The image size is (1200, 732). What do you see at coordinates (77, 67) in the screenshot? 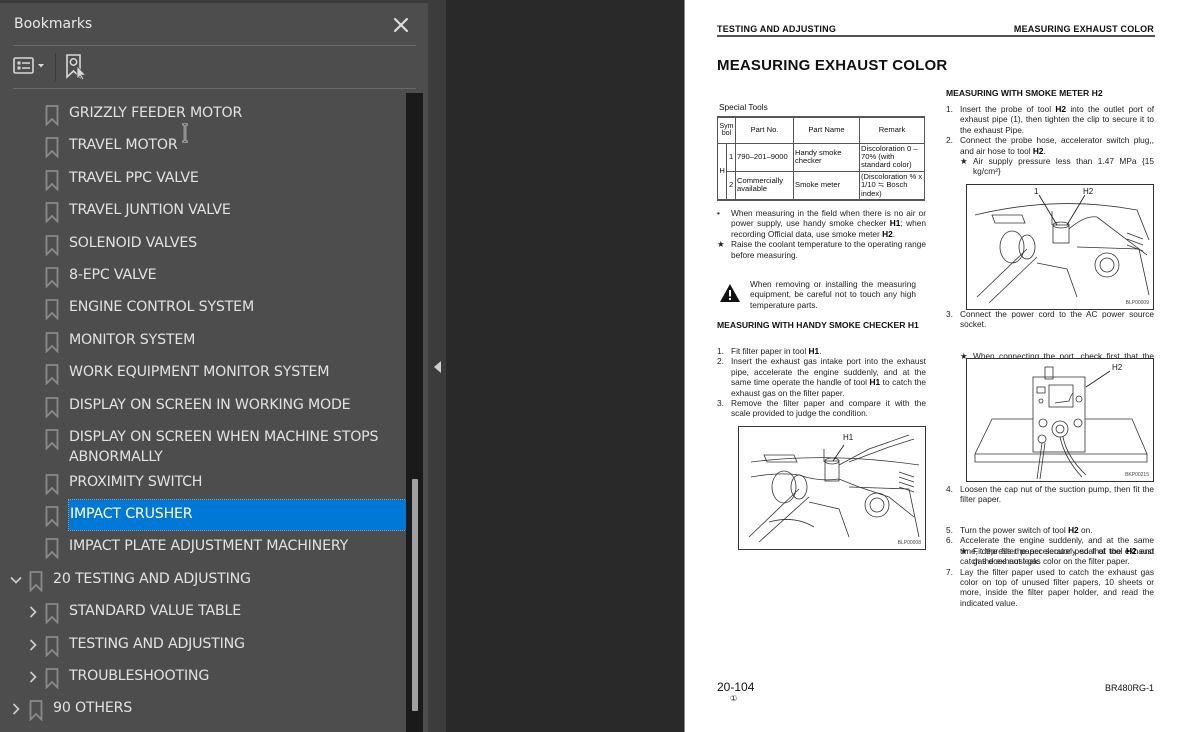
I see `find-current-bookmark-button` at bounding box center [77, 67].